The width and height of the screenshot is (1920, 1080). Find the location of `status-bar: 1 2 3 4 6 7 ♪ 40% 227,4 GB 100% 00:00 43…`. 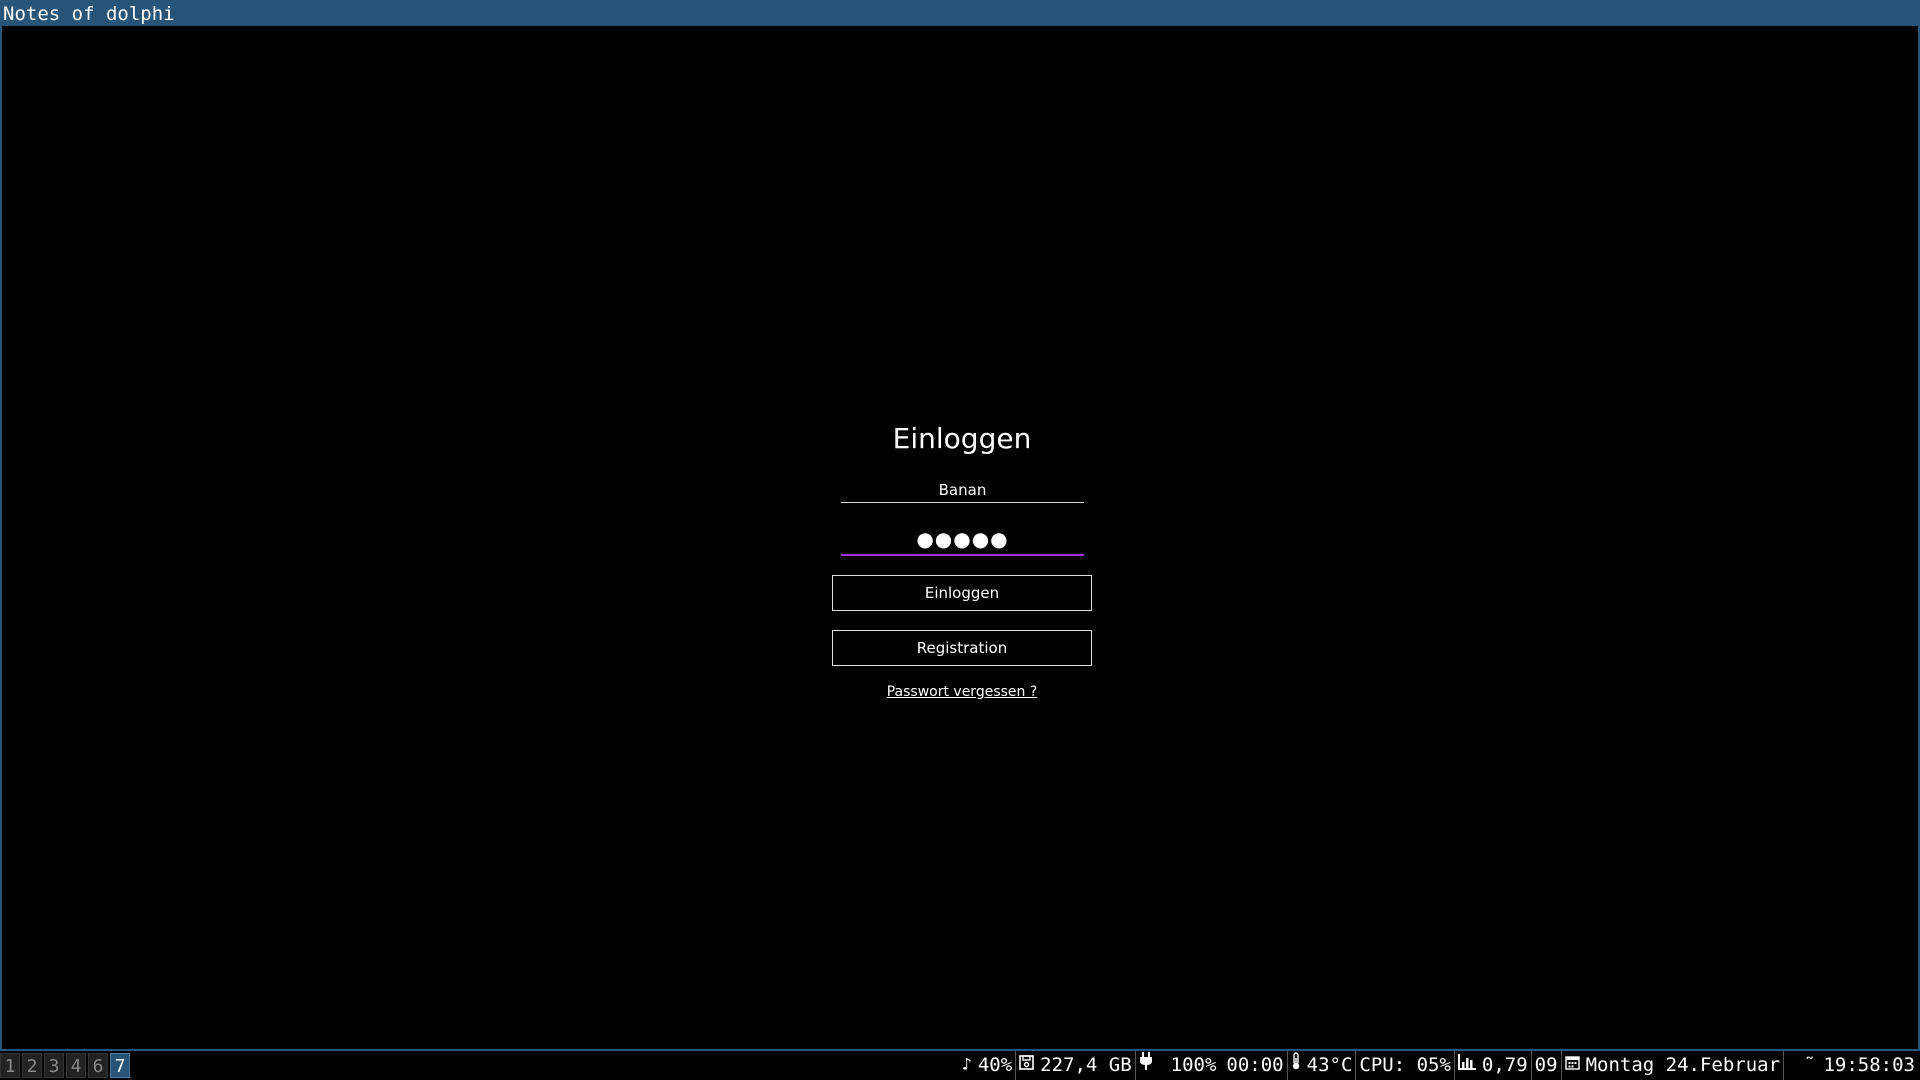

status-bar: 1 2 3 4 6 7 ♪ 40% 227,4 GB 100% 00:00 43… is located at coordinates (960, 1065).